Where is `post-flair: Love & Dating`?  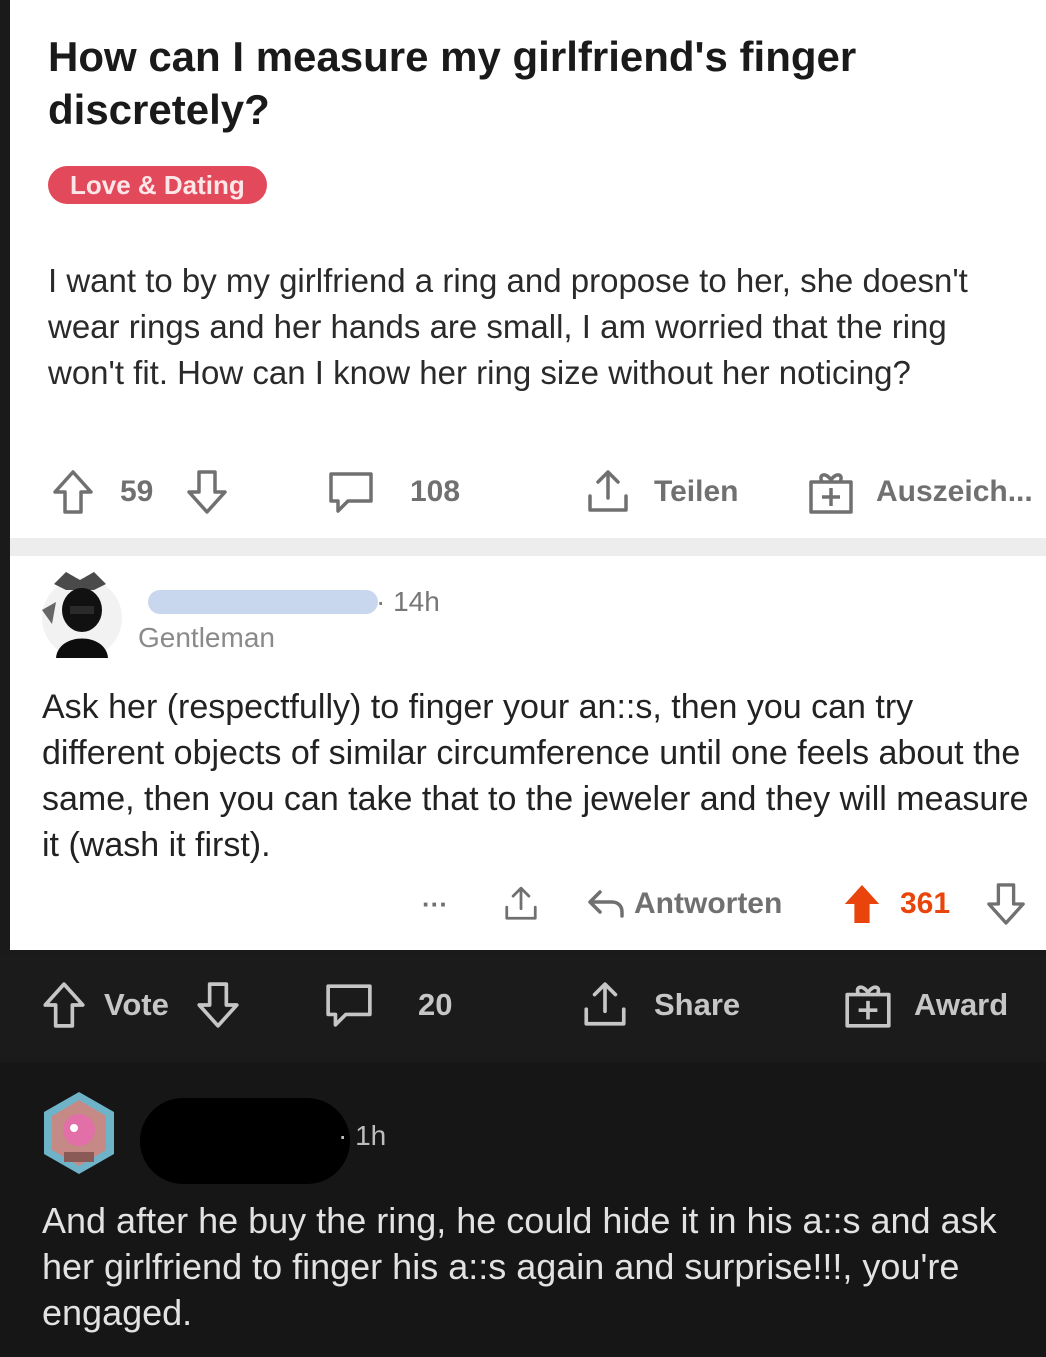
post-flair: Love & Dating is located at coordinates (157, 185).